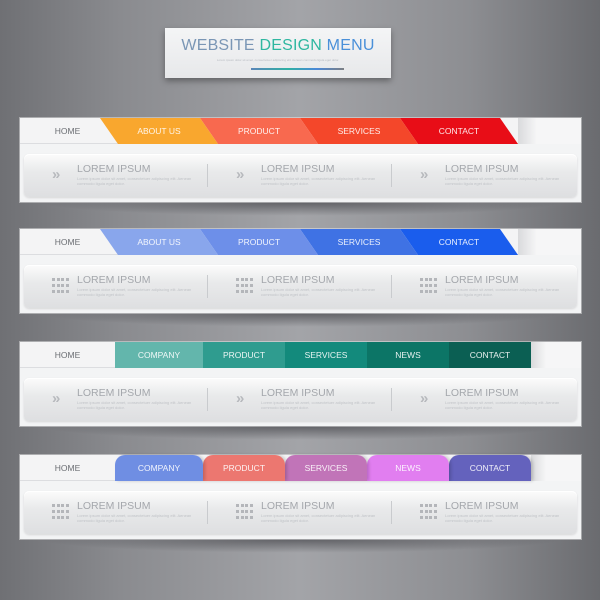 The image size is (600, 600). What do you see at coordinates (297, 69) in the screenshot?
I see `title-underline` at bounding box center [297, 69].